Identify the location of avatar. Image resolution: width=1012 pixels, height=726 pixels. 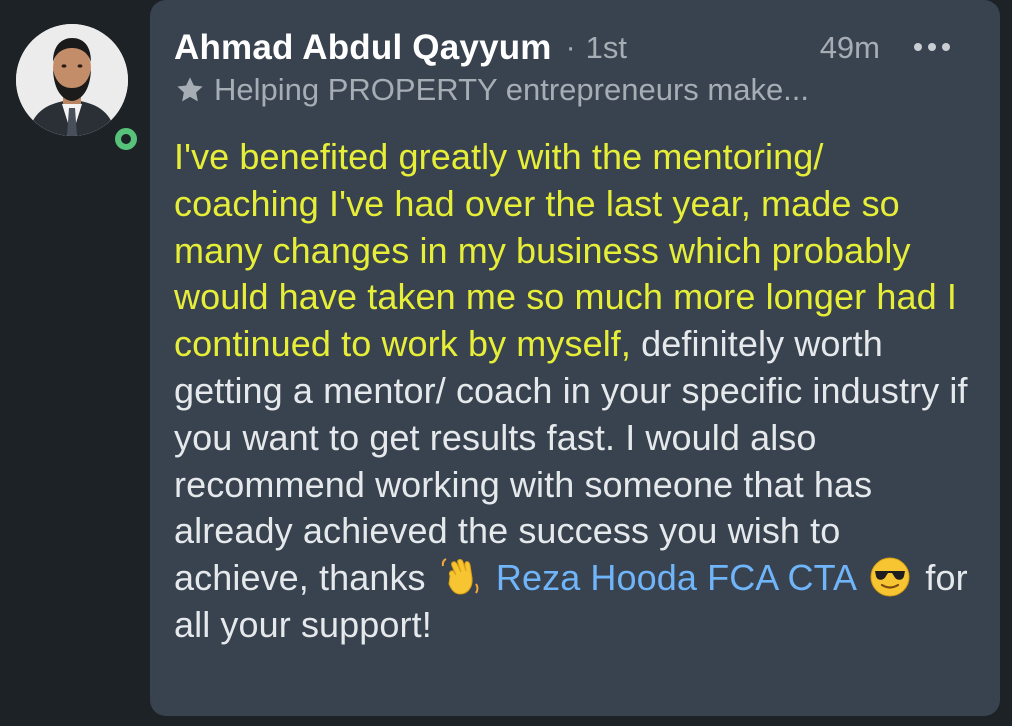
(72, 80).